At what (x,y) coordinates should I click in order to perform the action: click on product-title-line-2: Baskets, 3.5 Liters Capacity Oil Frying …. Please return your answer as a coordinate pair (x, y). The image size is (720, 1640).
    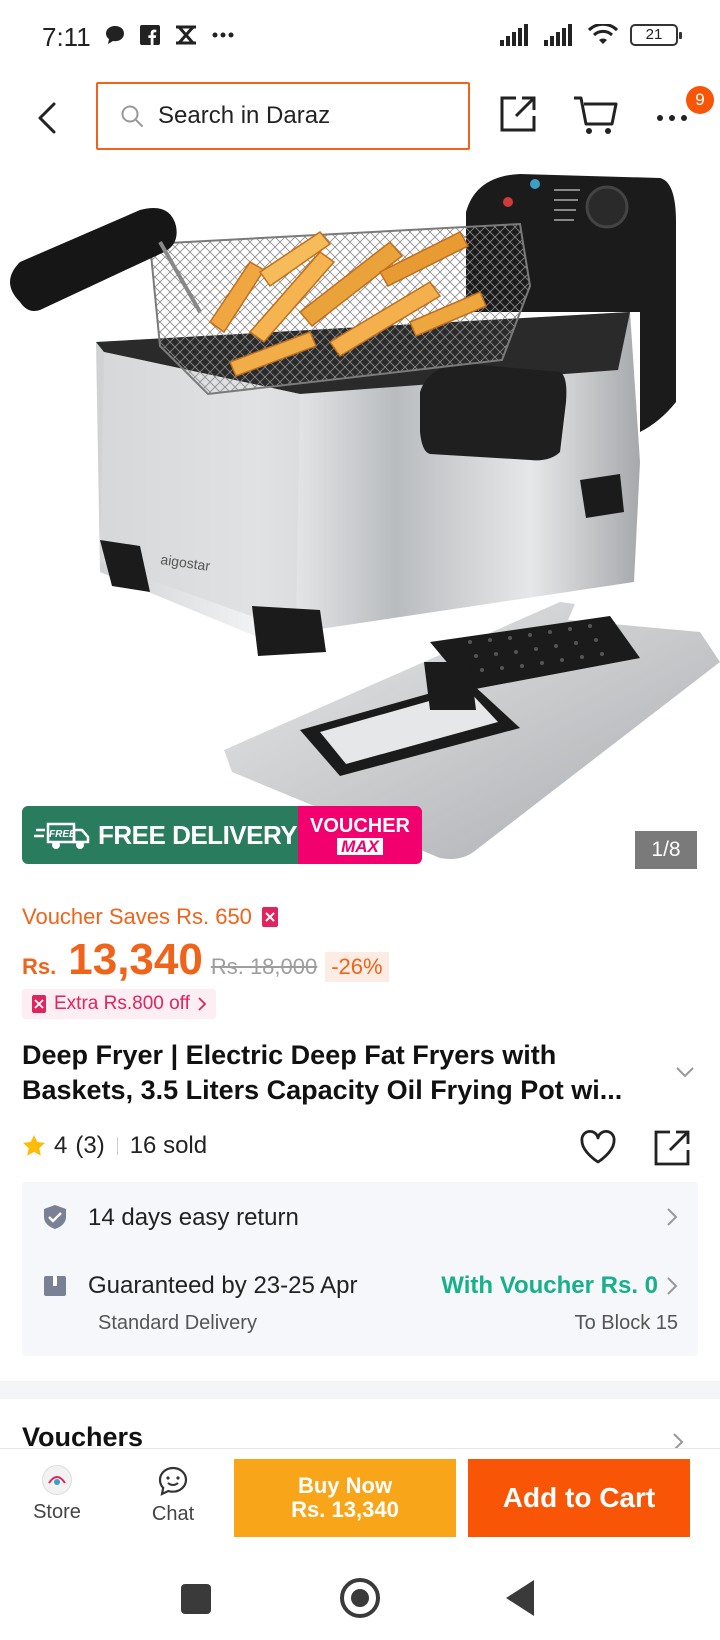
    Looking at the image, I should click on (322, 1090).